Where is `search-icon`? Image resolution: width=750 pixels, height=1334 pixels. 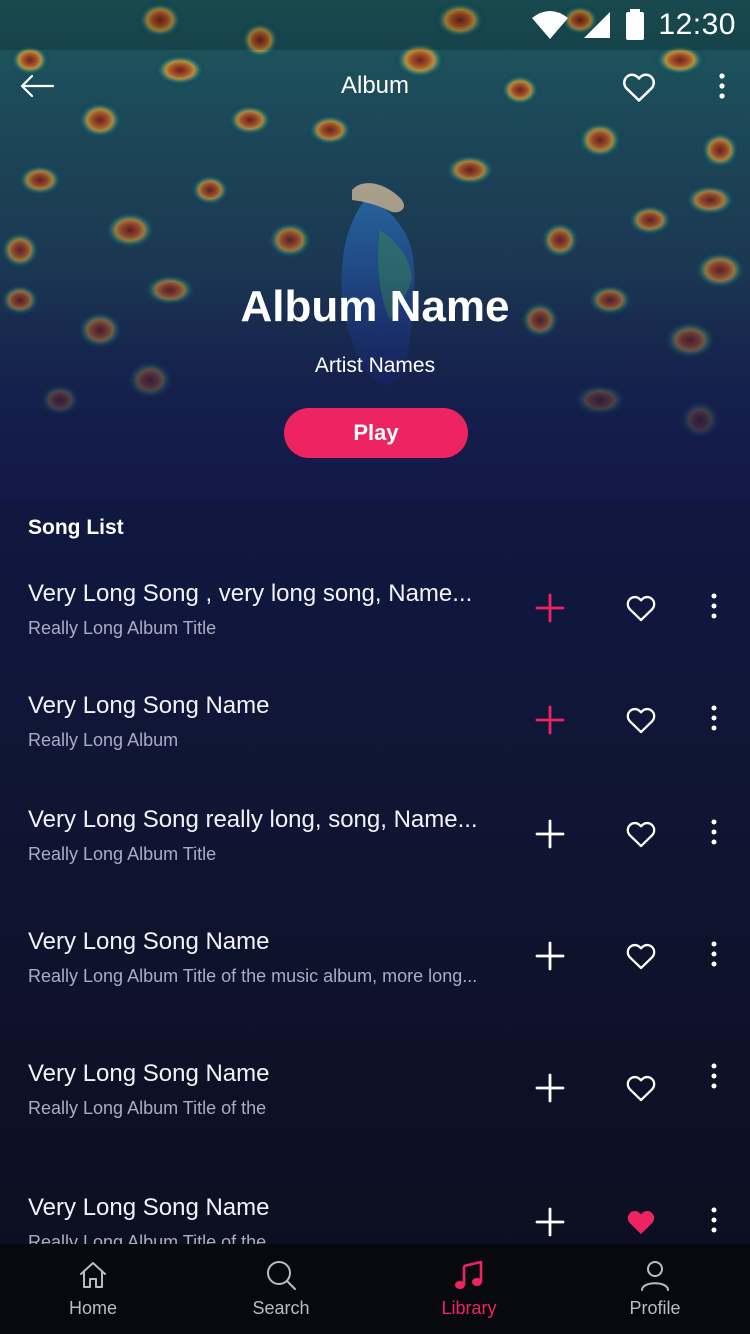
search-icon is located at coordinates (281, 1275).